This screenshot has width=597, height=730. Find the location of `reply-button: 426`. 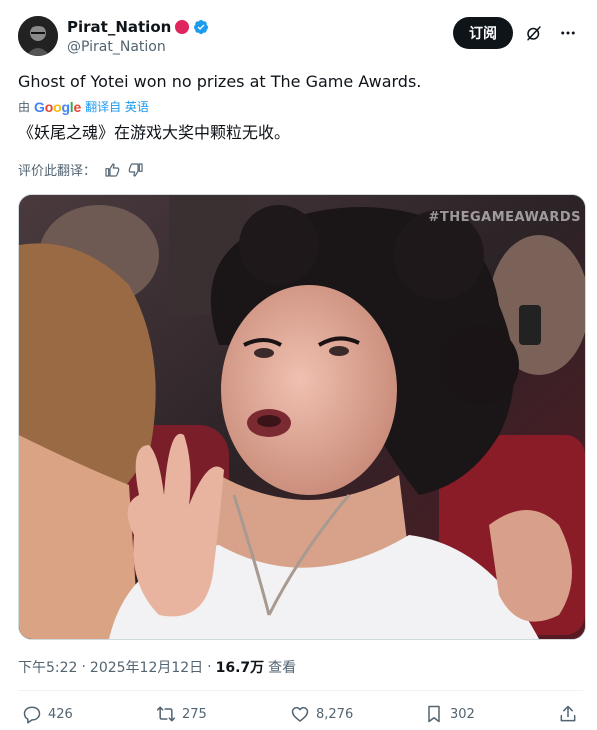

reply-button: 426 is located at coordinates (47, 714).